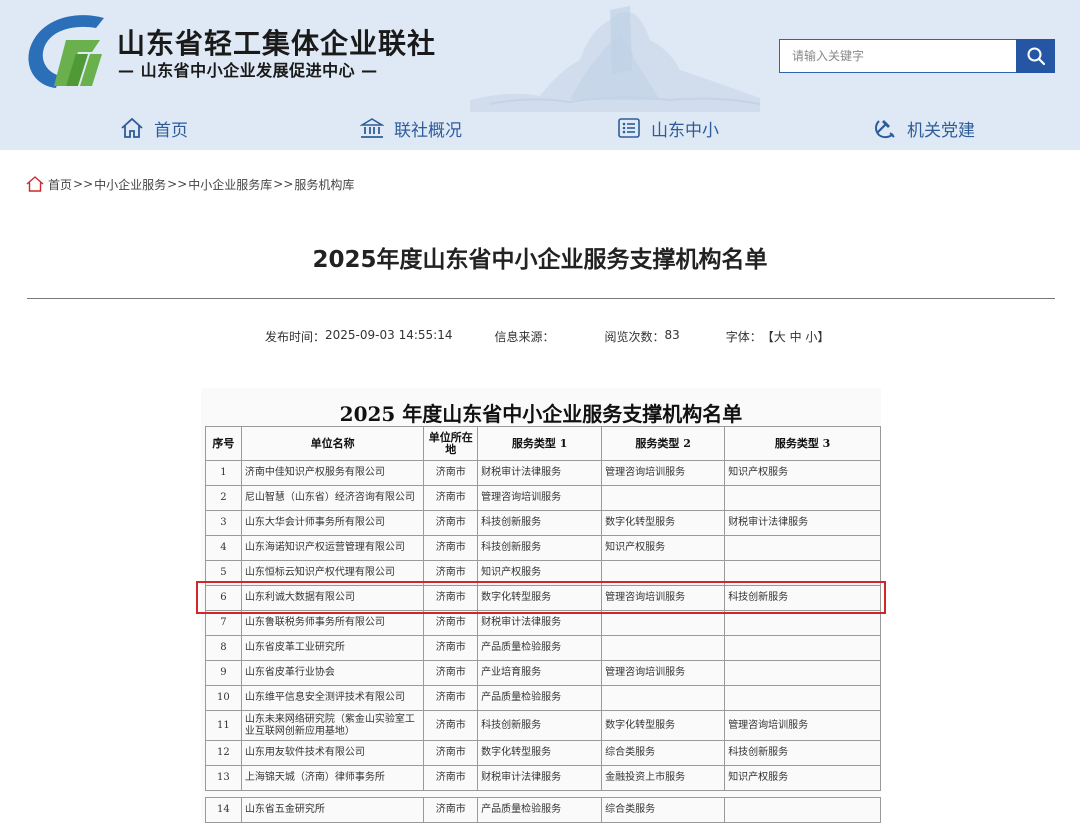 This screenshot has width=1080, height=823. What do you see at coordinates (130, 184) in the screenshot?
I see `breadcrumb-sme-service: 中小企业服务` at bounding box center [130, 184].